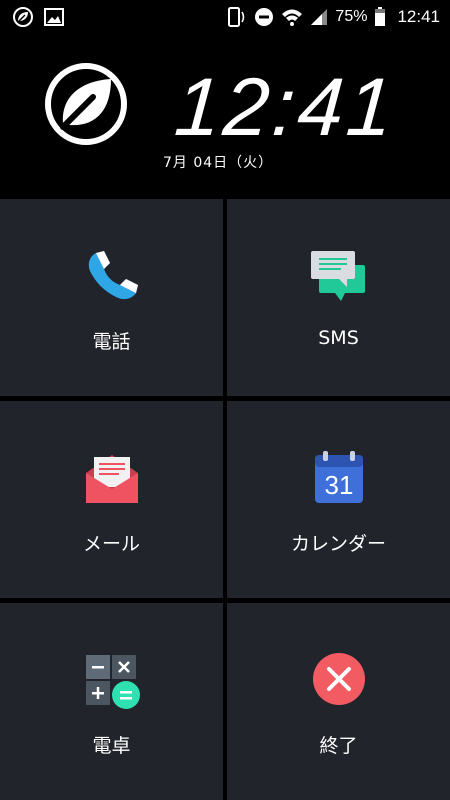 The width and height of the screenshot is (450, 800). I want to click on calculator-tile: 電卓, so click(111, 701).